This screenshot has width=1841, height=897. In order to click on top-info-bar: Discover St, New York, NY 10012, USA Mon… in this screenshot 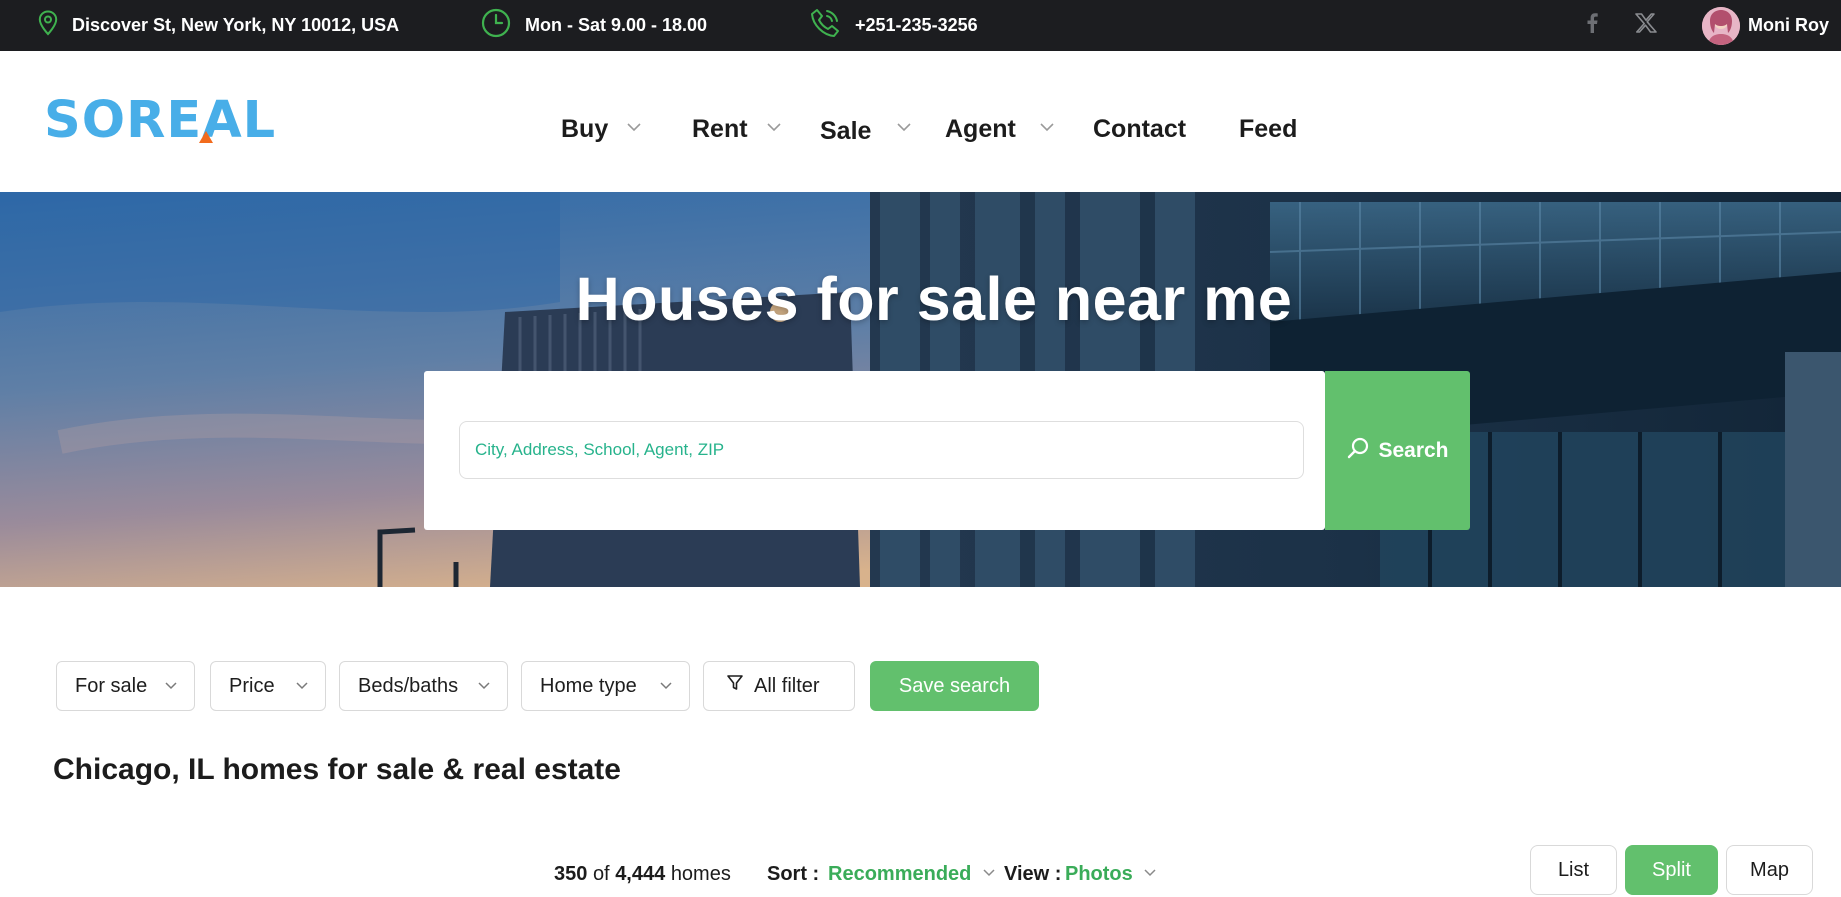, I will do `click(920, 25)`.